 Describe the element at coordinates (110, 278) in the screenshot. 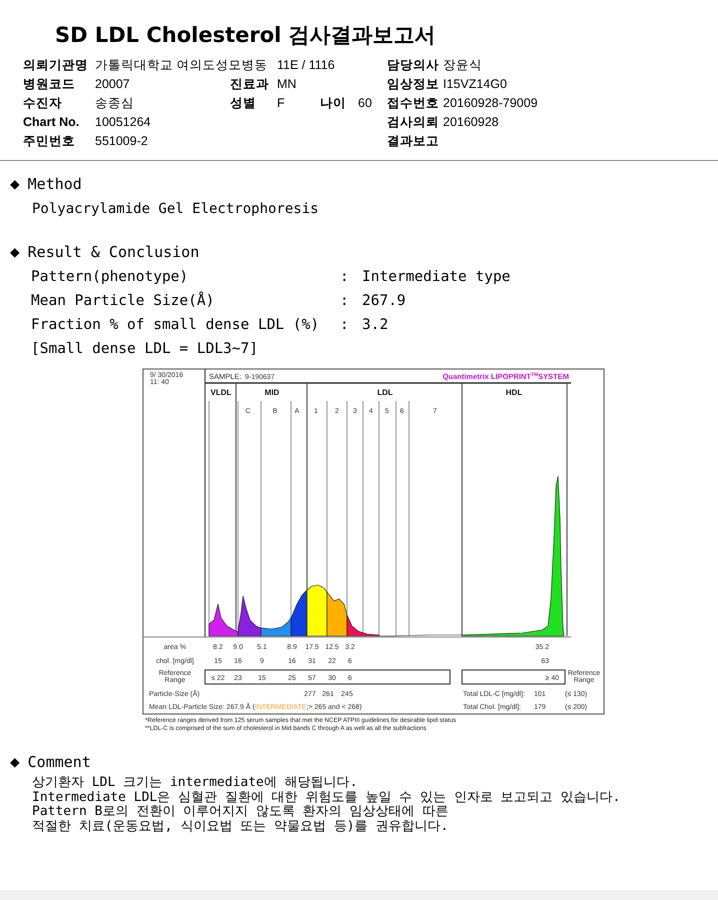

I see `result-label: Pattern(phenotype)` at that location.